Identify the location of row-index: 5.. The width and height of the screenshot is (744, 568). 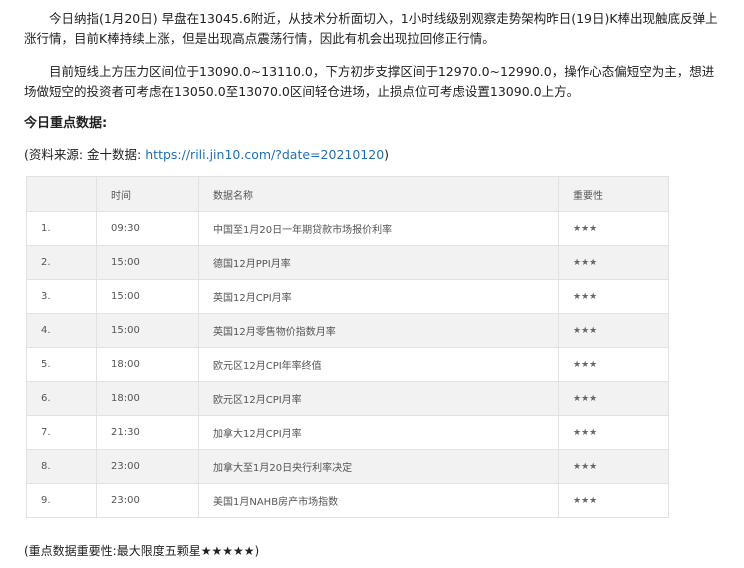
(61, 364).